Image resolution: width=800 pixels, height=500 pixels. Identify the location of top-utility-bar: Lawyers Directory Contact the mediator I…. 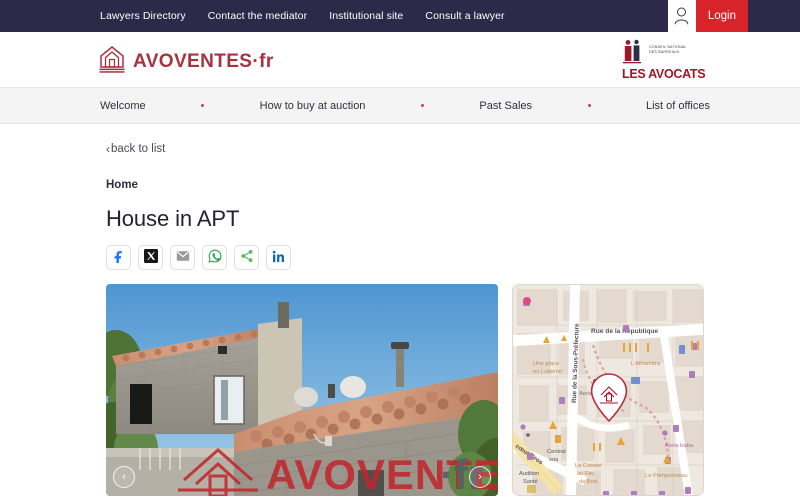
(400, 16).